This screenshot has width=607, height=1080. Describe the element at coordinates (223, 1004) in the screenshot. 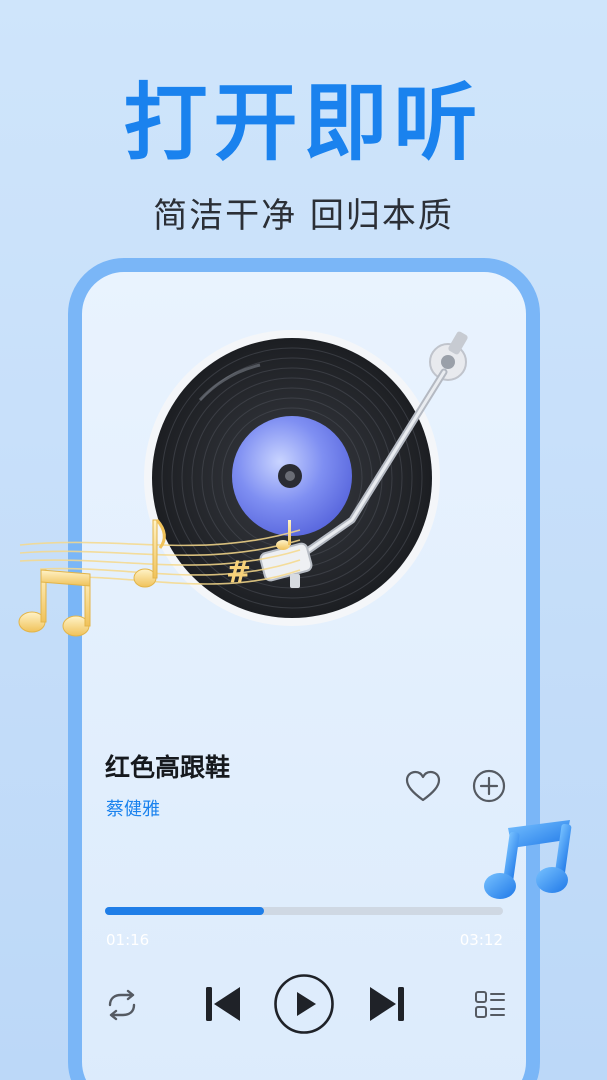

I see `skip-previous-icon` at that location.